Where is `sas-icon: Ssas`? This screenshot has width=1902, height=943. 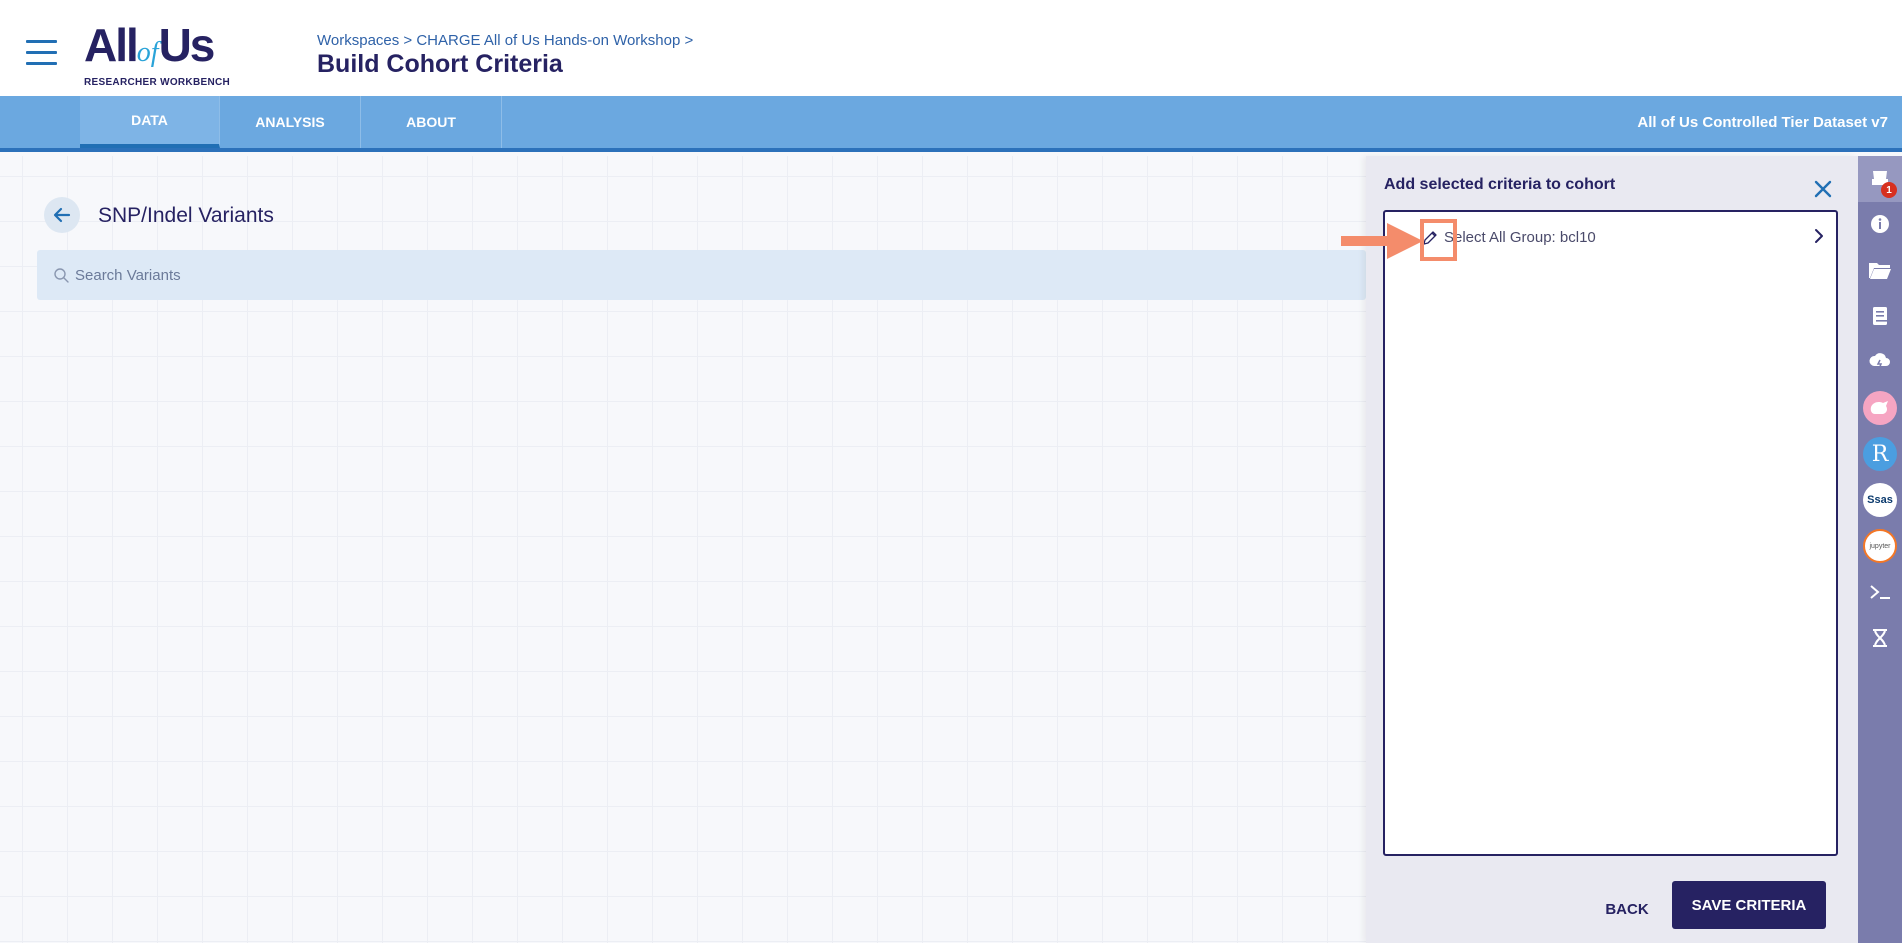
sas-icon: Ssas is located at coordinates (1880, 500).